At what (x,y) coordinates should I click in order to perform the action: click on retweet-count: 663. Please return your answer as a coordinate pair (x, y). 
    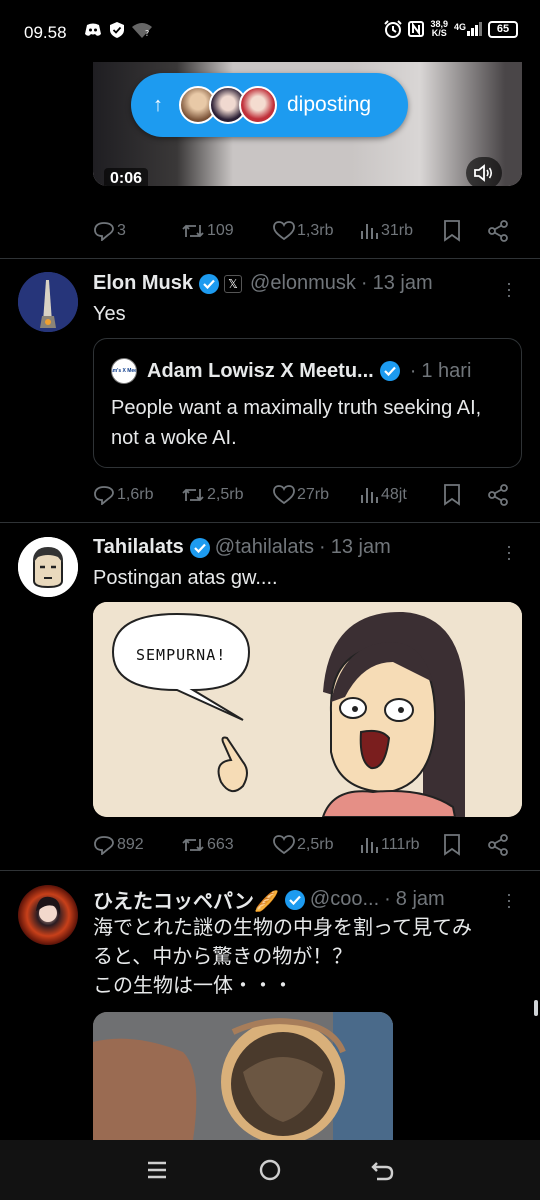
    Looking at the image, I should click on (220, 844).